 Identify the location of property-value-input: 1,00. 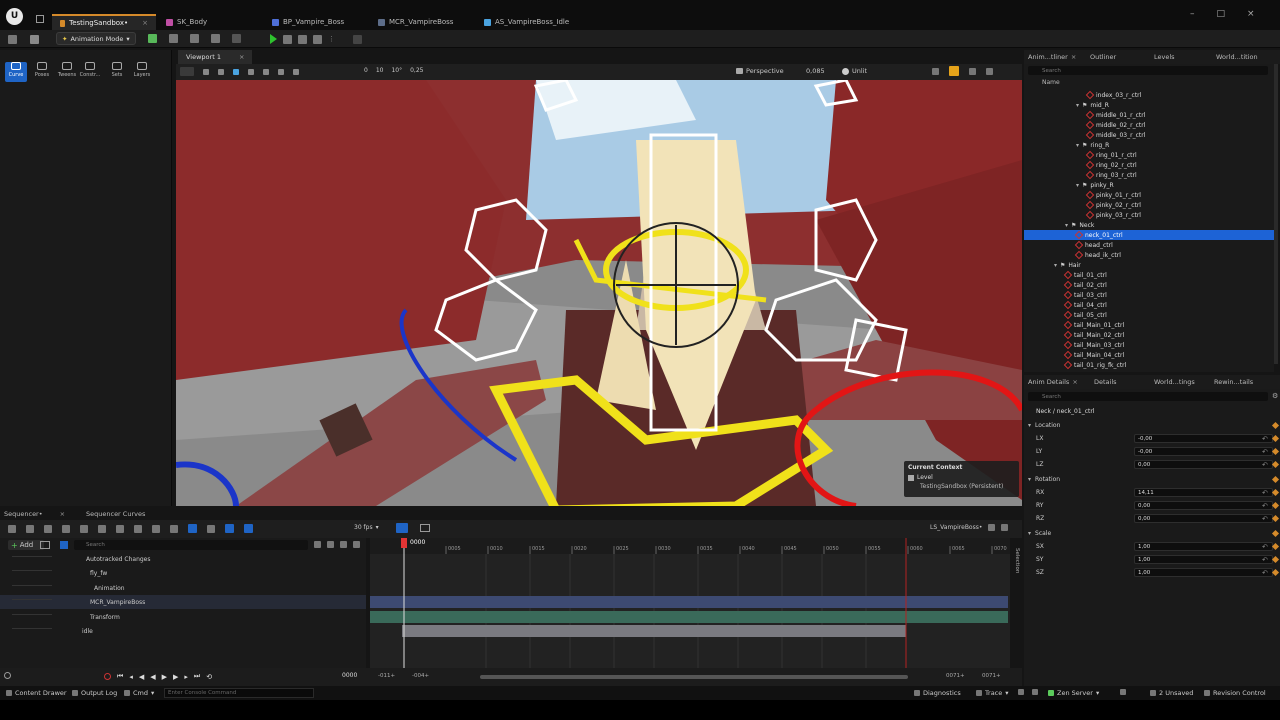
(1203, 572).